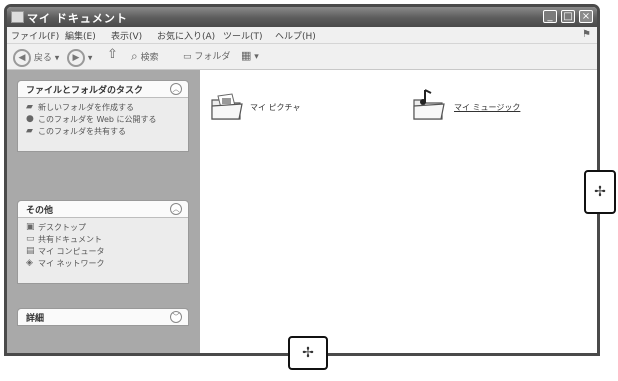 The height and width of the screenshot is (381, 618). Describe the element at coordinates (62, 227) in the screenshot. I see `place-label: デスクトップ` at that location.